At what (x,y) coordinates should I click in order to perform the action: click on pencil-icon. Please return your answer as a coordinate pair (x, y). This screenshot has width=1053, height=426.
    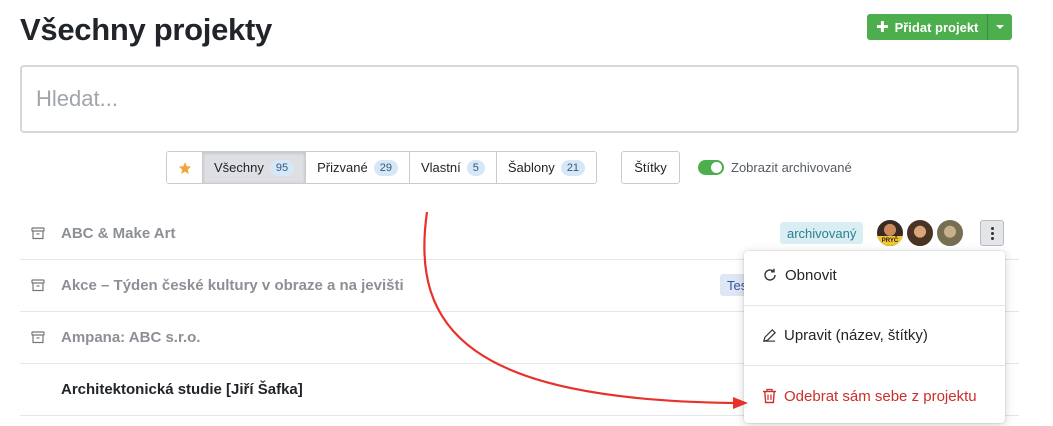
    Looking at the image, I should click on (769, 335).